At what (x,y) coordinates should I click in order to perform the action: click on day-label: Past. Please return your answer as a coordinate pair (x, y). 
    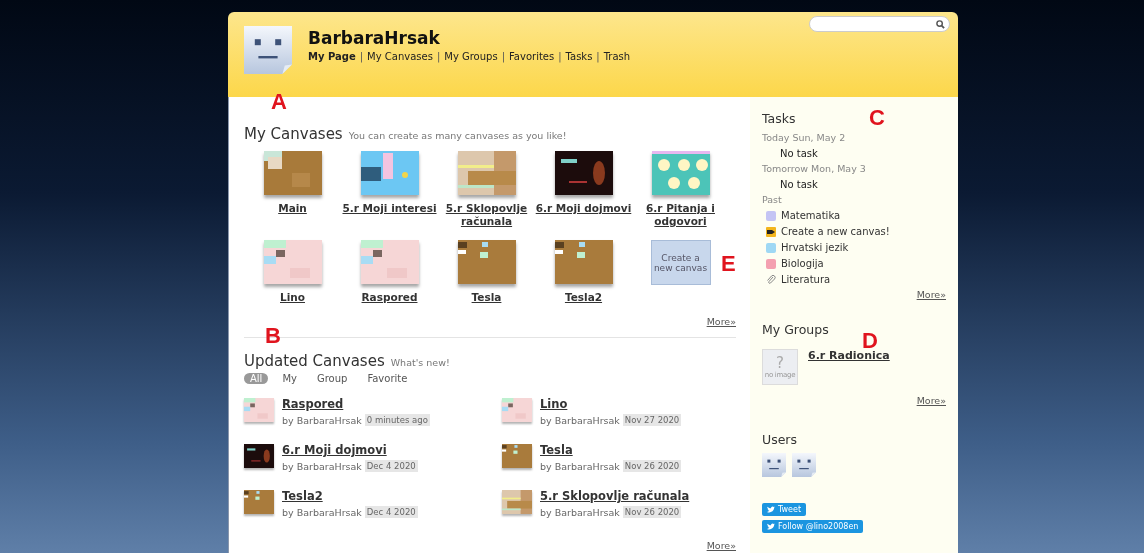
    Looking at the image, I should click on (772, 199).